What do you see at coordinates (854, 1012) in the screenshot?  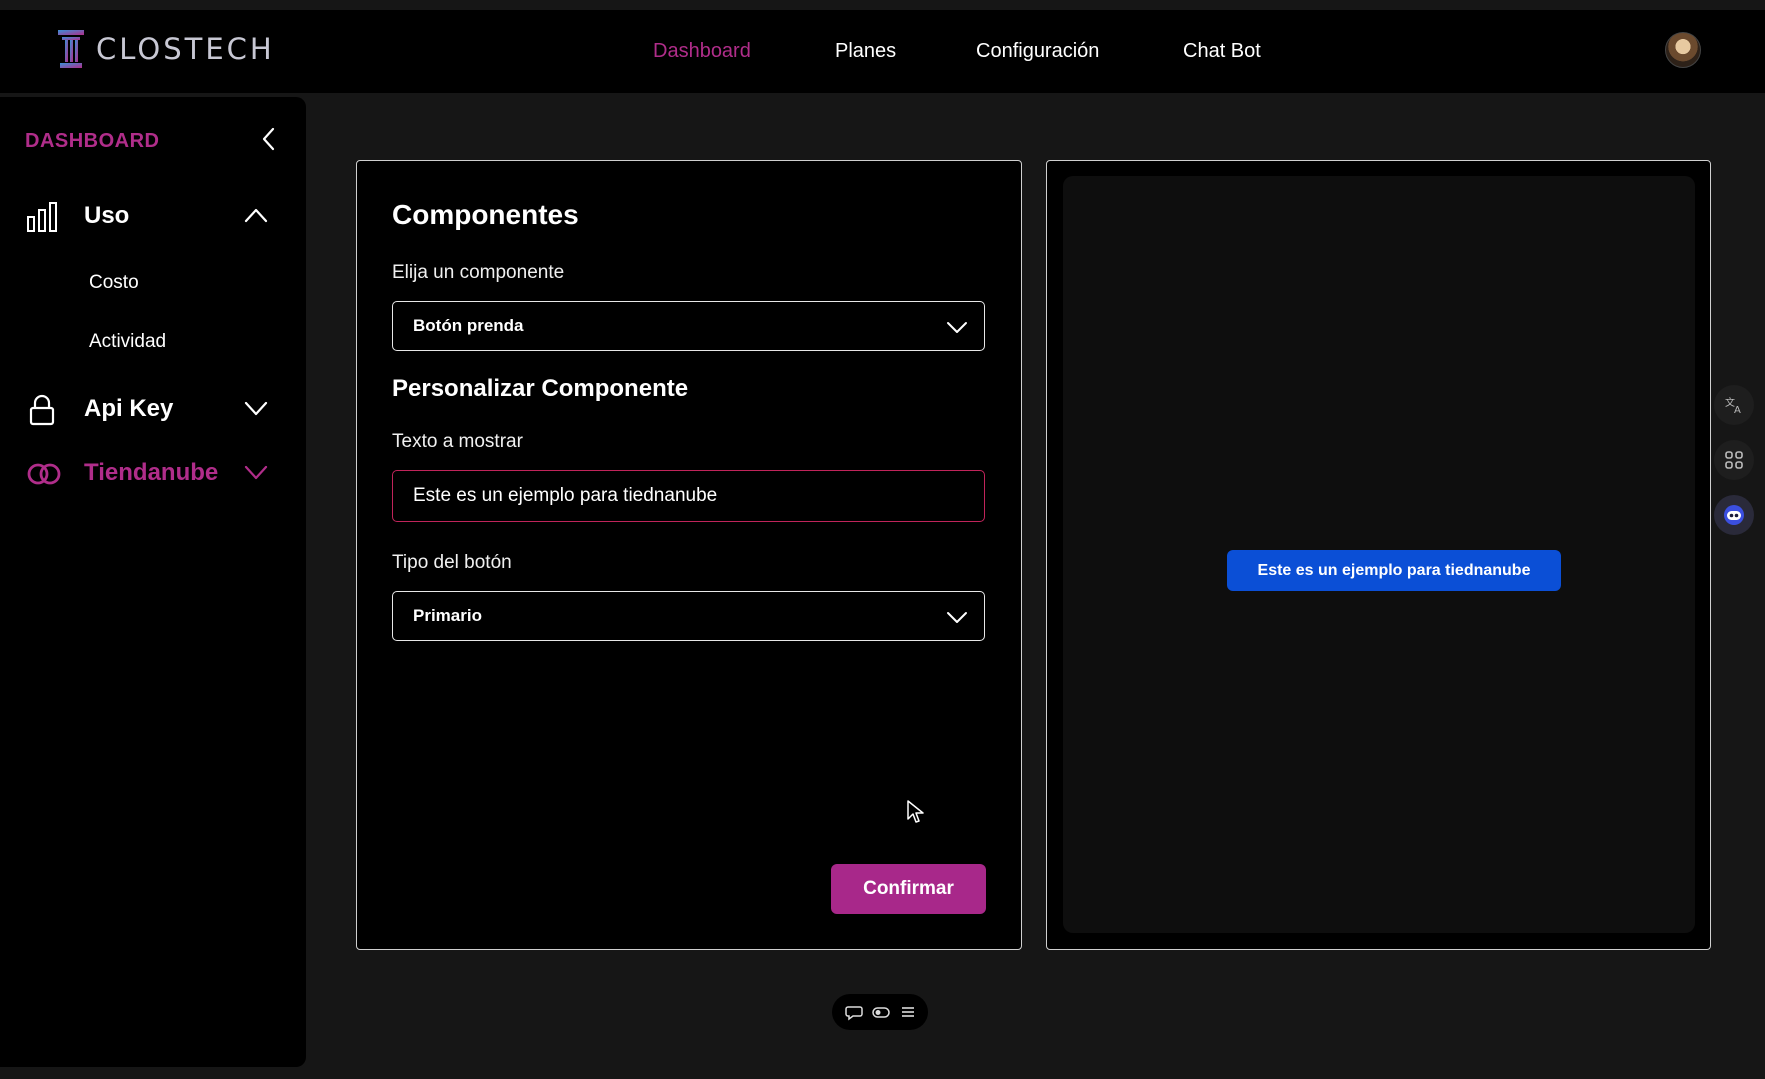 I see `chat-bubble-icon` at bounding box center [854, 1012].